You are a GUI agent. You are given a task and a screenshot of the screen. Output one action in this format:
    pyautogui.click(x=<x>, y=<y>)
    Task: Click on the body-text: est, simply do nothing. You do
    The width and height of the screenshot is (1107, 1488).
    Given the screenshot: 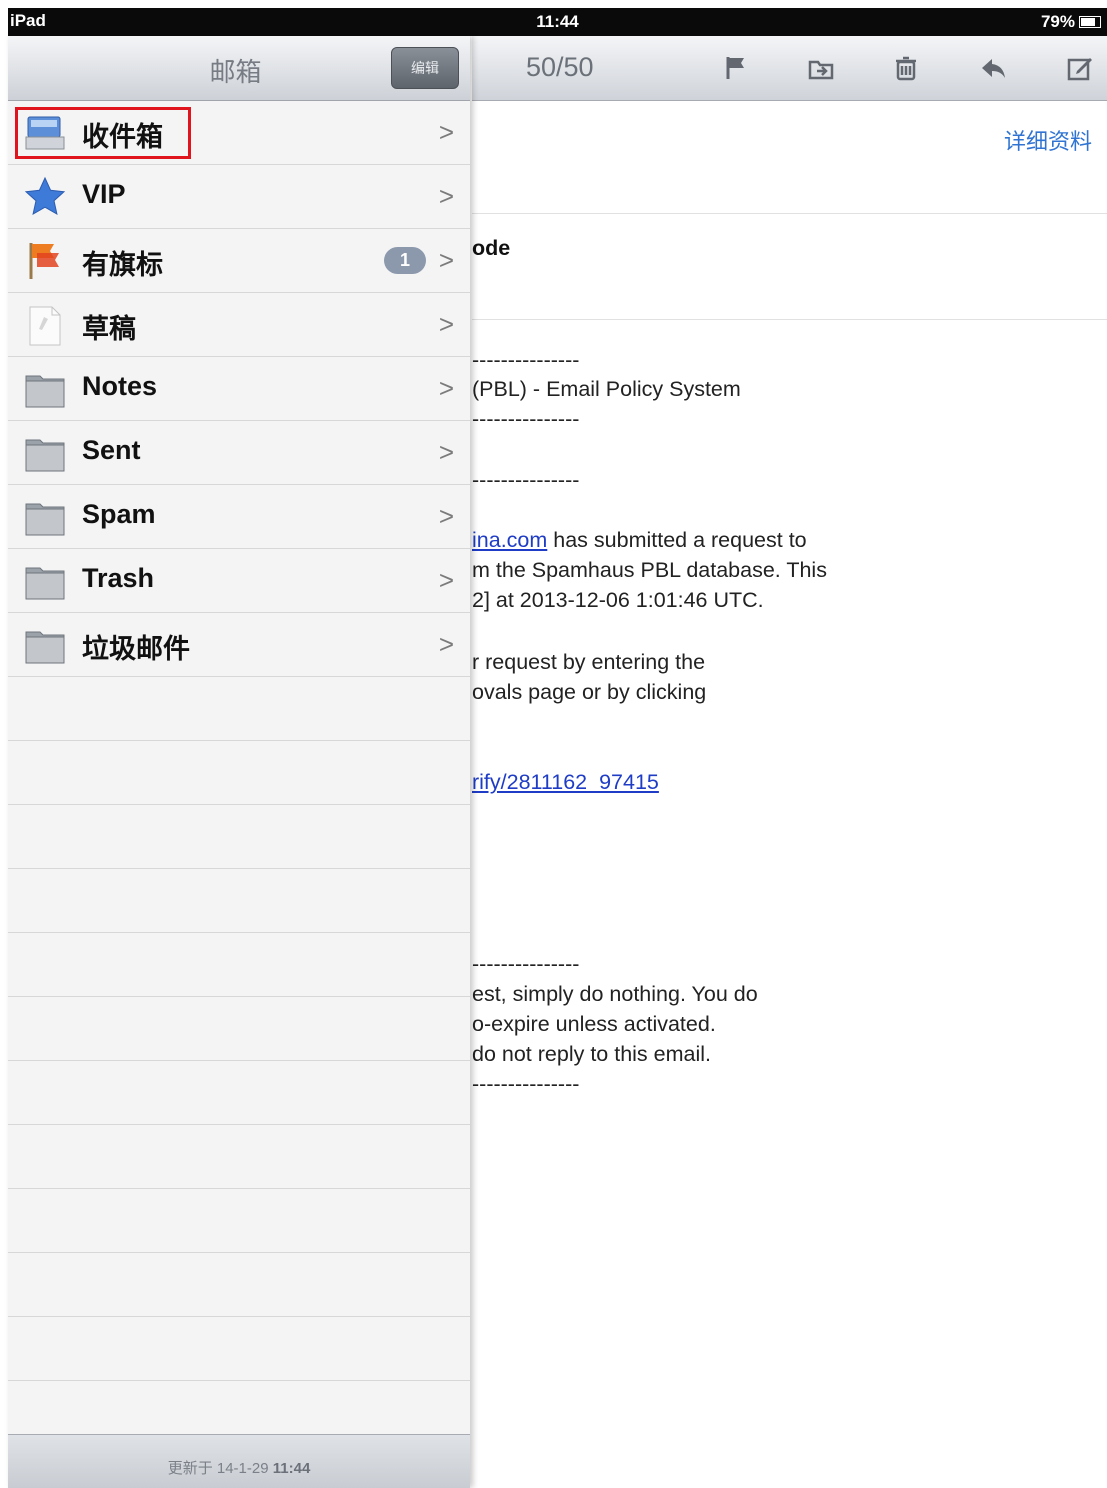 What is the action you would take?
    pyautogui.click(x=615, y=994)
    